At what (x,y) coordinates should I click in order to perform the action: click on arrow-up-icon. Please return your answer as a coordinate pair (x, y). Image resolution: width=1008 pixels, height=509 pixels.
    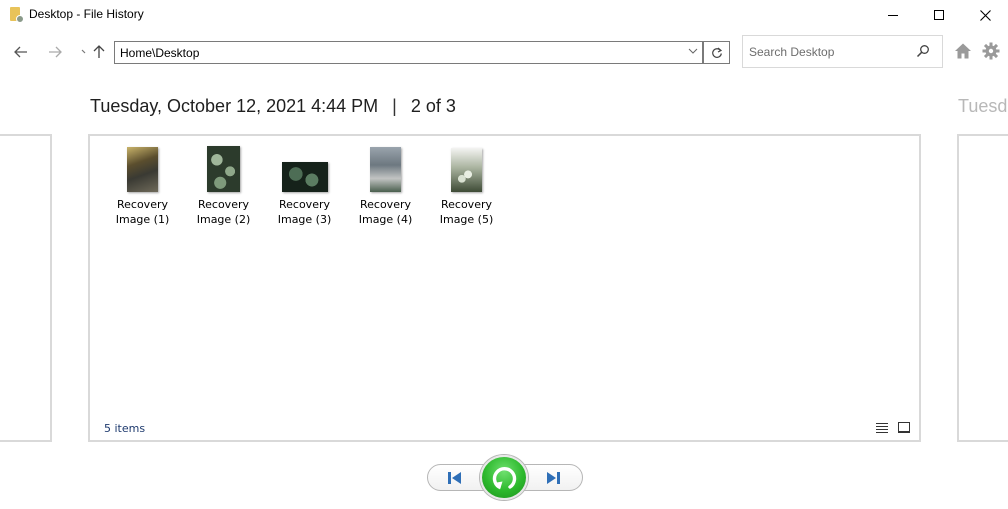
    Looking at the image, I should click on (99, 51).